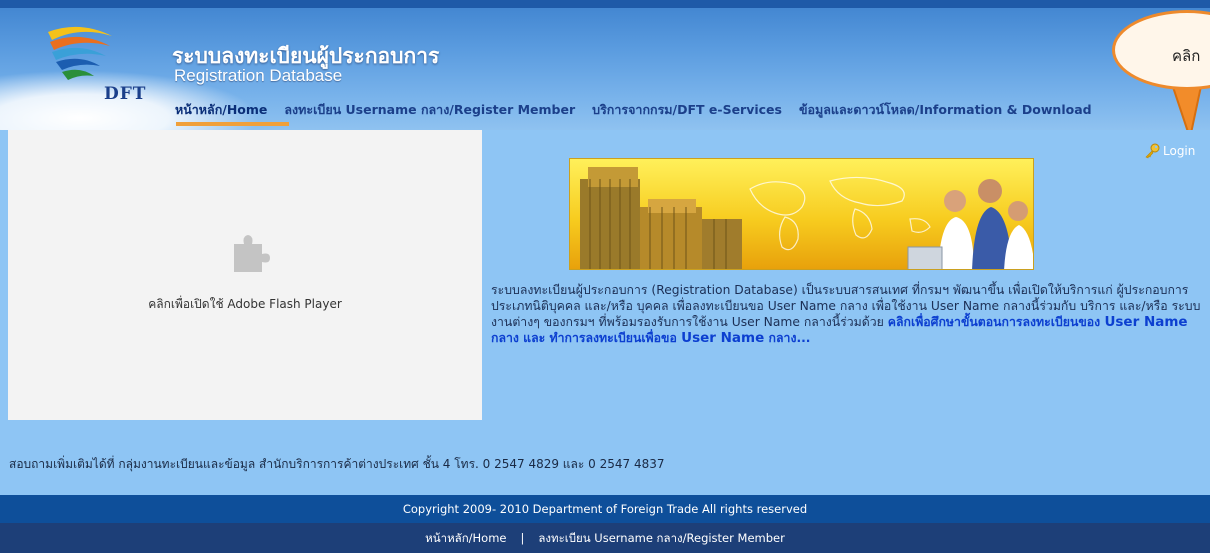 This screenshot has height=553, width=1210. Describe the element at coordinates (605, 4) in the screenshot. I see `top-stripe` at that location.